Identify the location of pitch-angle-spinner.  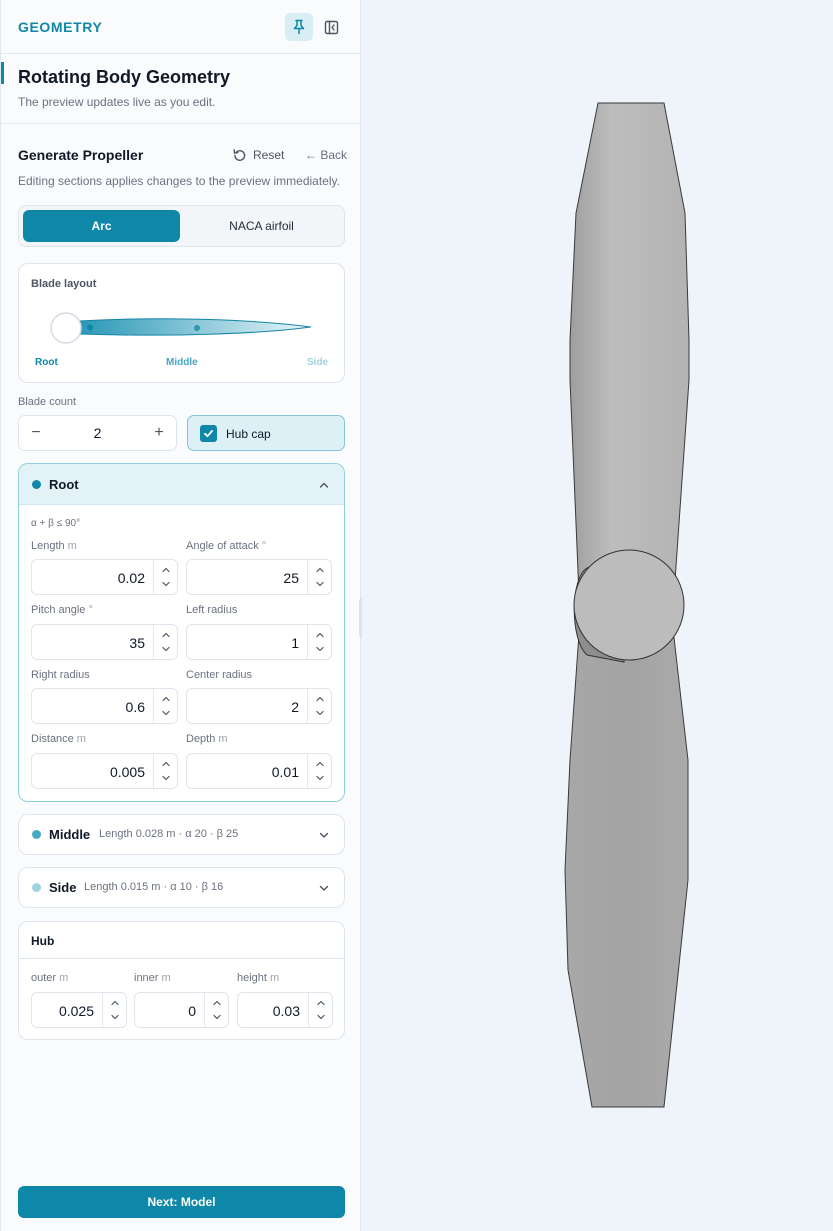
(165, 642).